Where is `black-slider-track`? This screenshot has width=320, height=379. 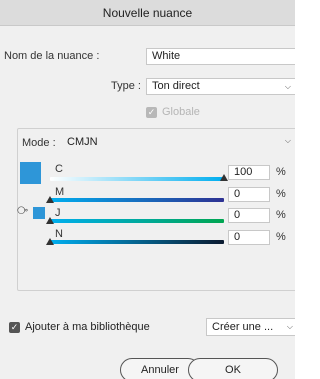
black-slider-track is located at coordinates (137, 242).